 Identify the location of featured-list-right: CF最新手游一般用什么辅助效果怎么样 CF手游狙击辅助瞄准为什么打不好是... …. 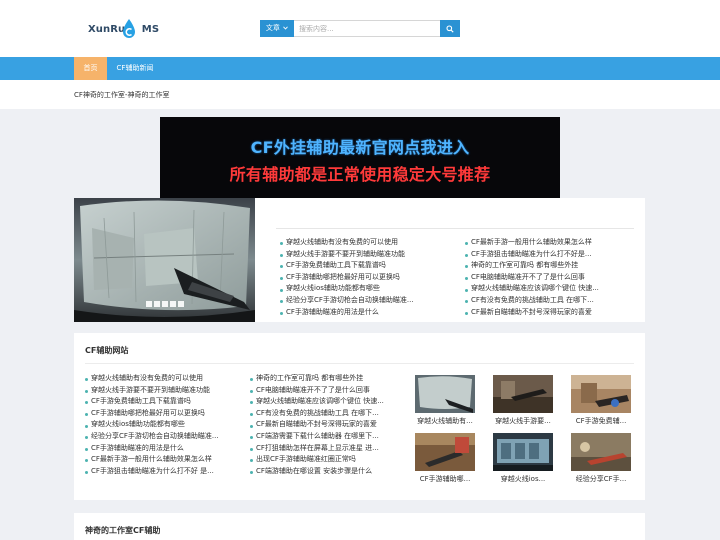
(554, 277).